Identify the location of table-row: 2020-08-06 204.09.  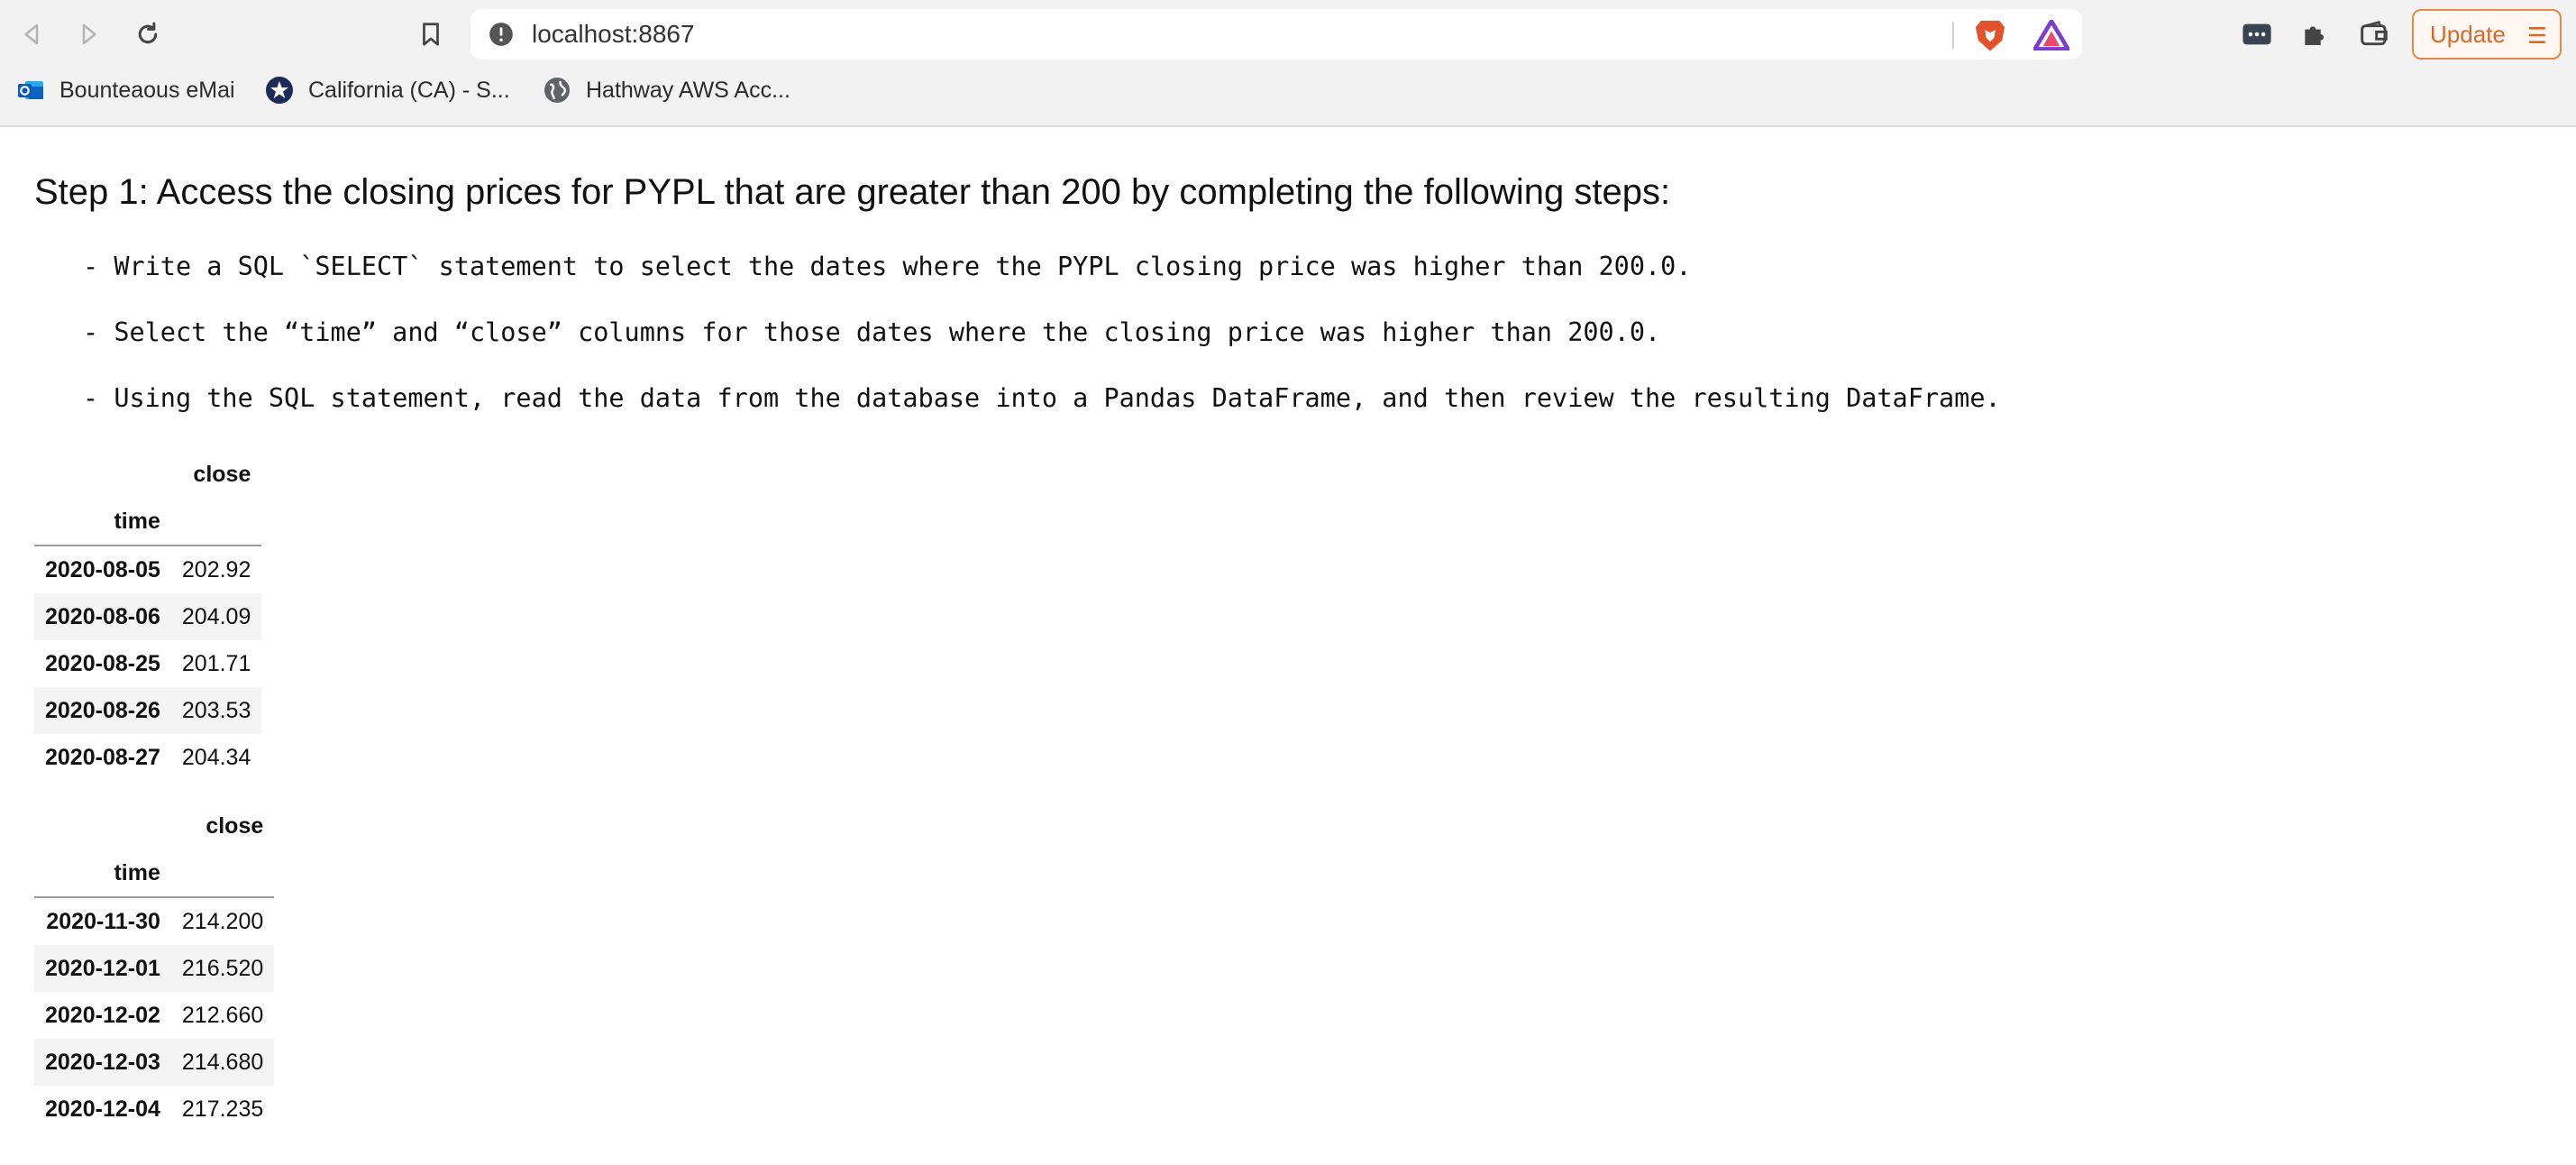
(148, 616).